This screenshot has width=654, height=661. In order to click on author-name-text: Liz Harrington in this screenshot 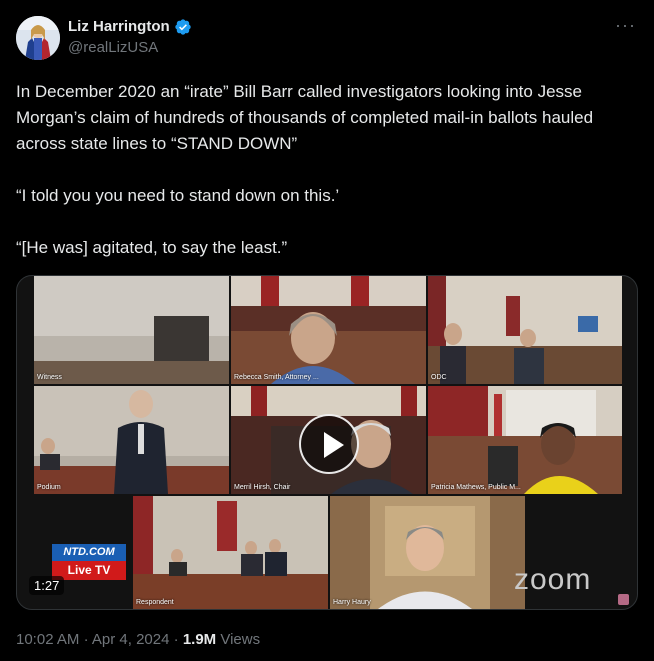, I will do `click(119, 27)`.